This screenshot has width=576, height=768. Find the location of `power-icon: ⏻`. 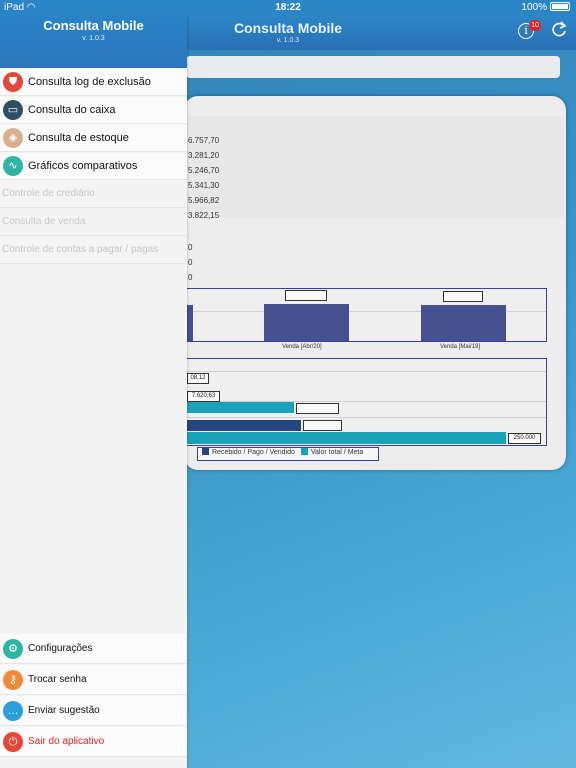

power-icon: ⏻ is located at coordinates (13, 742).